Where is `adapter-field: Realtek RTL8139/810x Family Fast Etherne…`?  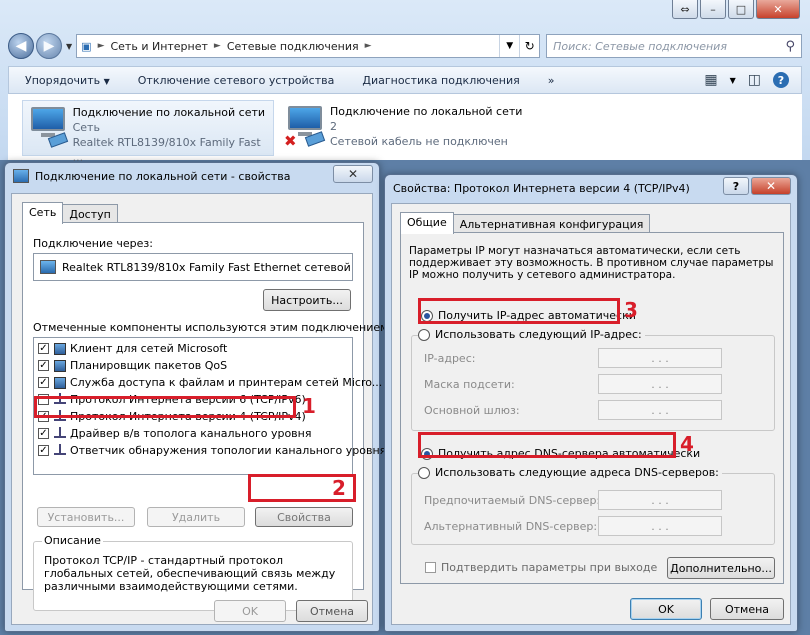 adapter-field: Realtek RTL8139/810x Family Fast Etherne… is located at coordinates (193, 267).